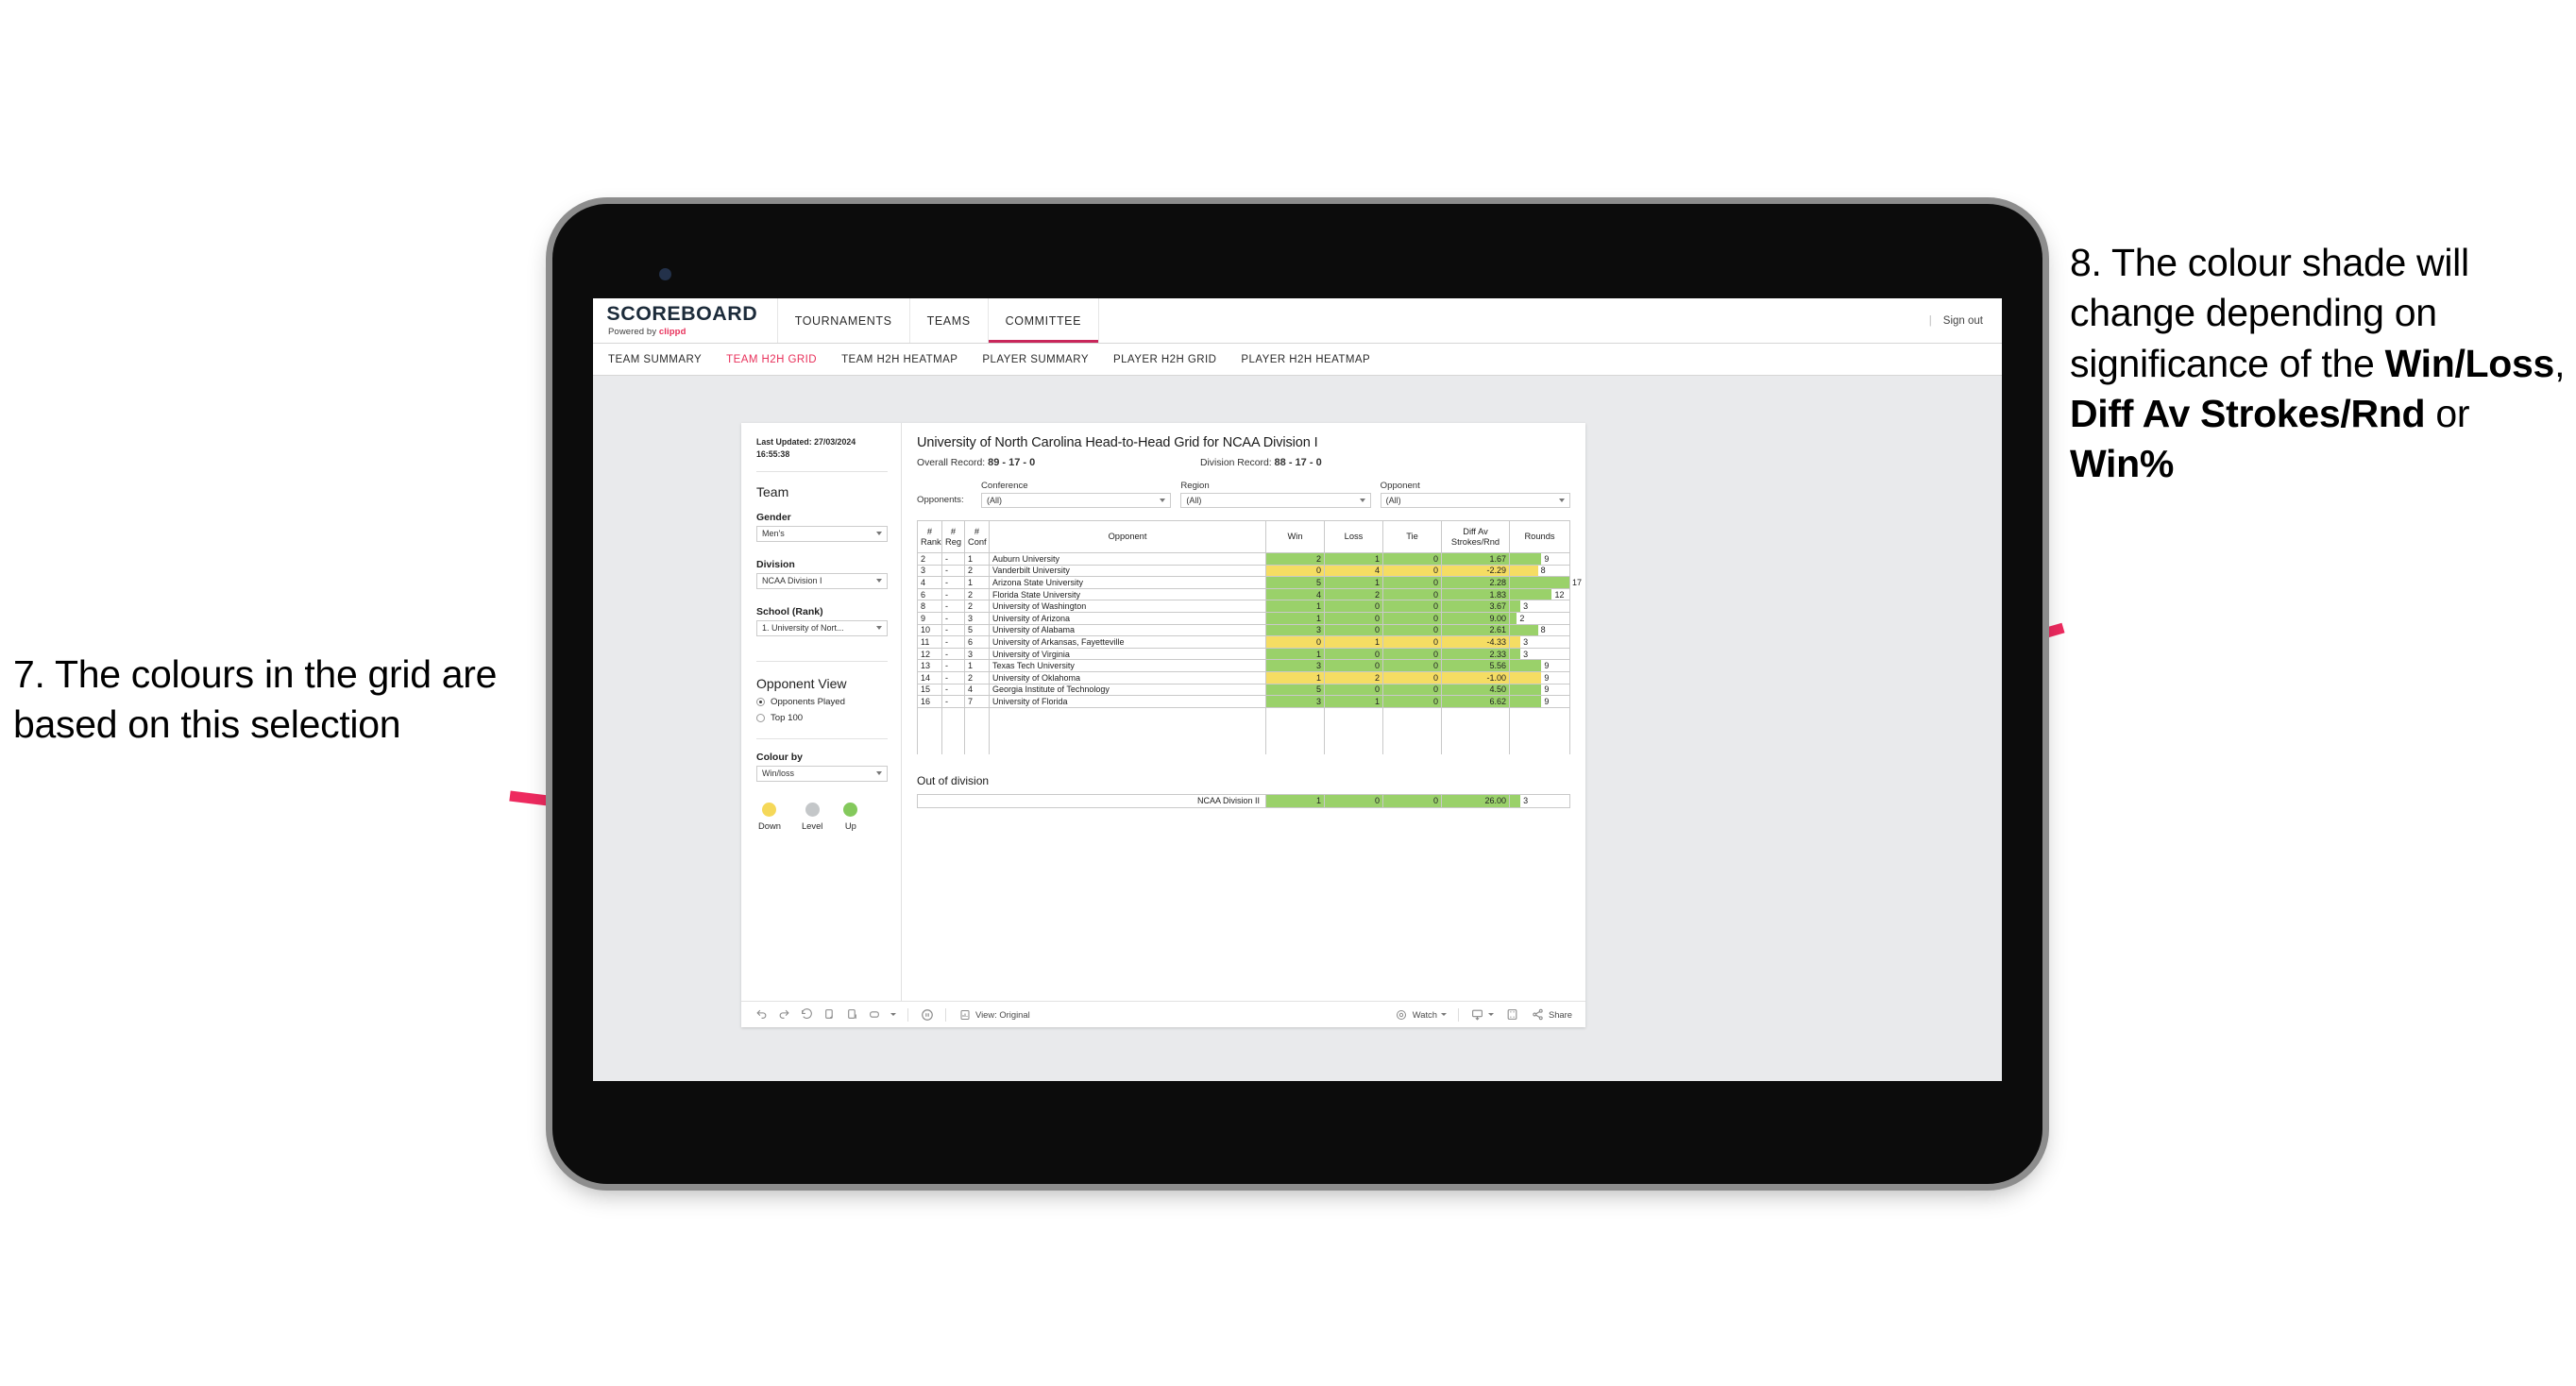 This screenshot has height=1386, width=2576. Describe the element at coordinates (1243, 654) in the screenshot. I see `table-row: 12-3 University of Virginia 1 0 0 2.33 3` at that location.